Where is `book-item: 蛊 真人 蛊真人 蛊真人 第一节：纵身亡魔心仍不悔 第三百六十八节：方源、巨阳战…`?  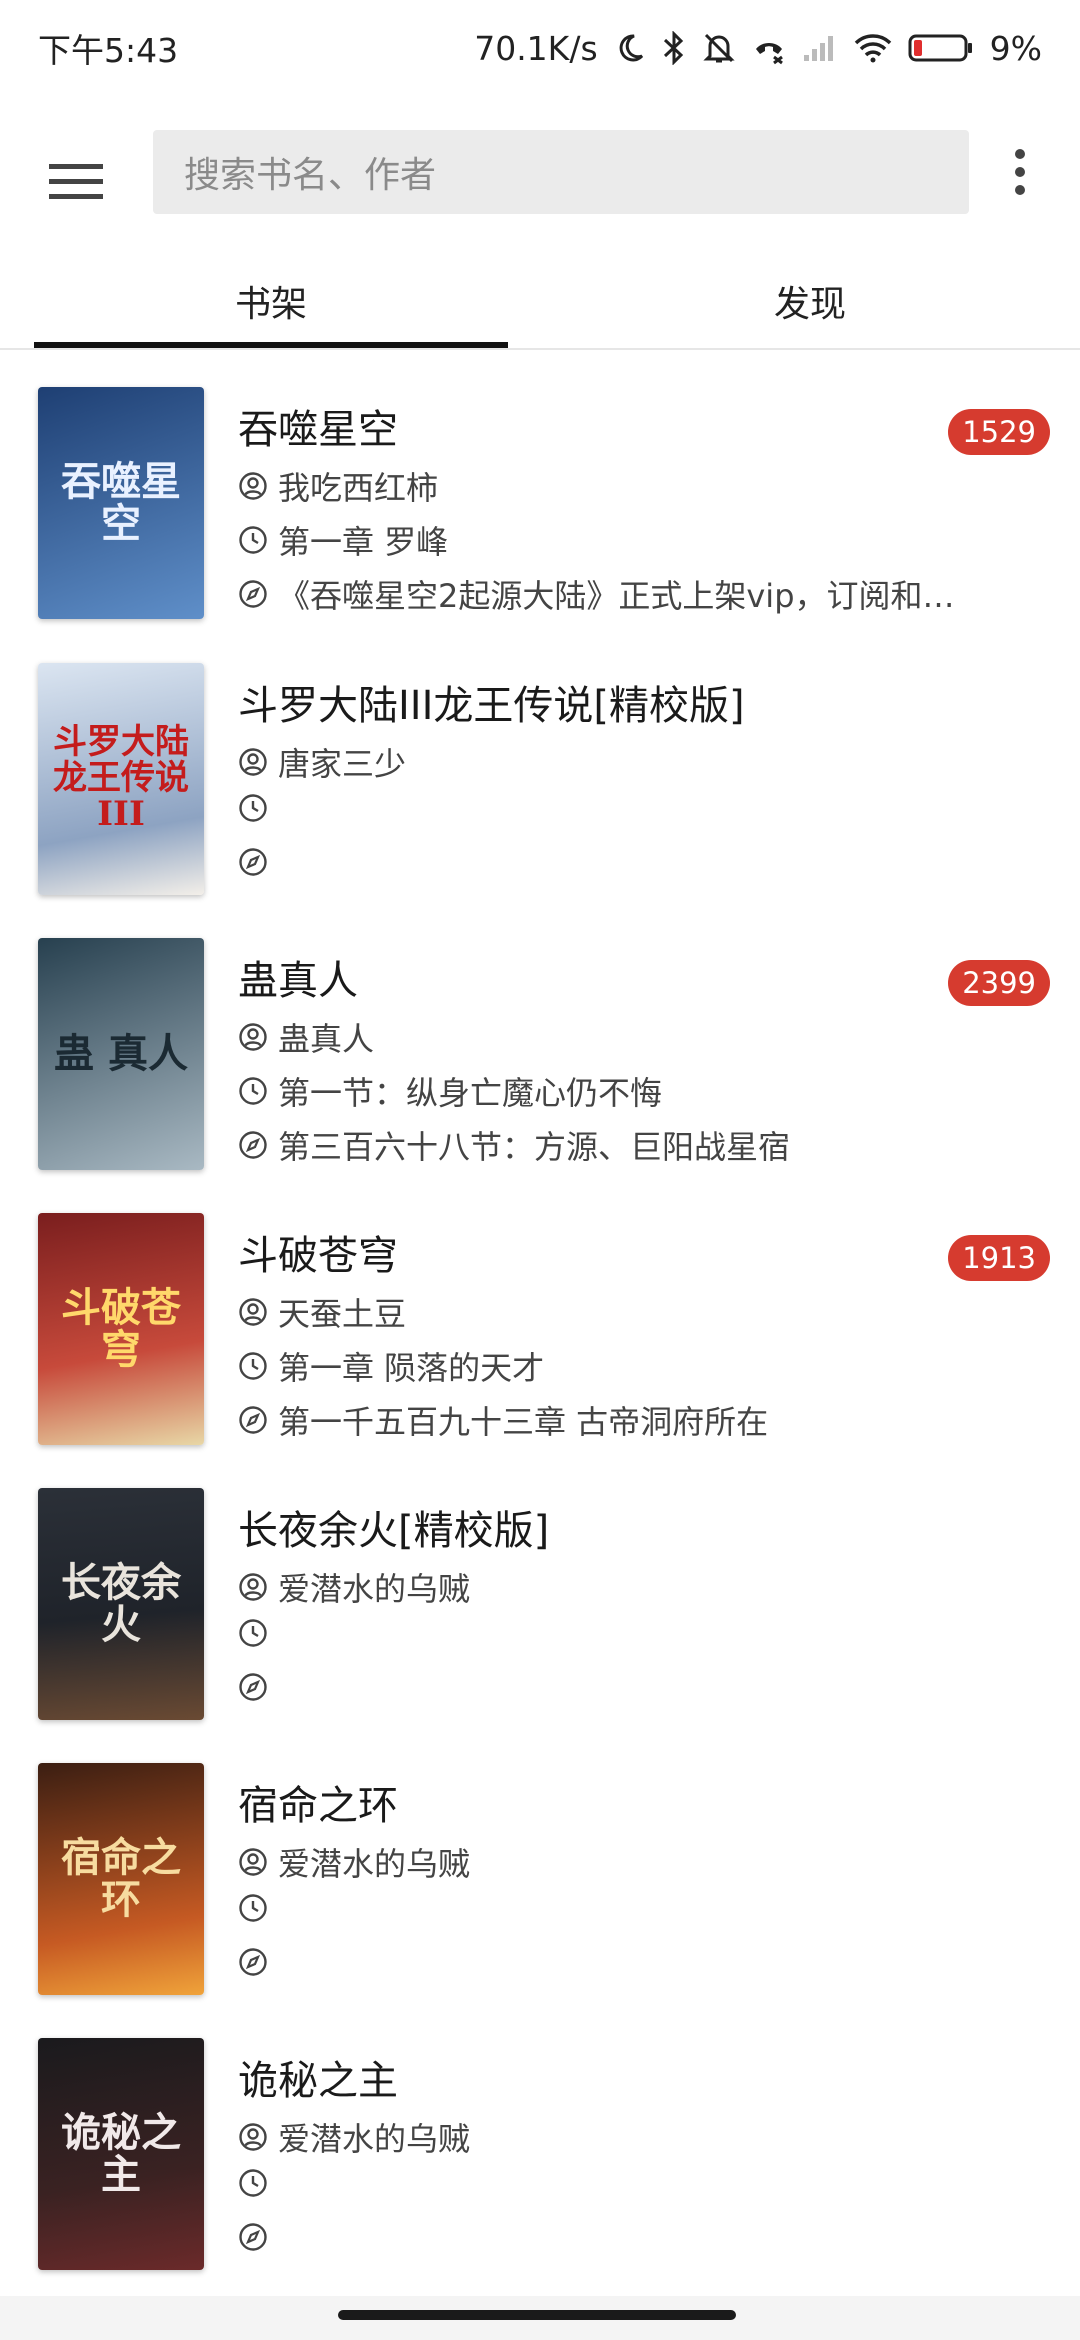 book-item: 蛊 真人 蛊真人 蛊真人 第一节：纵身亡魔心仍不悔 第三百六十八节：方源、巨阳战… is located at coordinates (540, 1076).